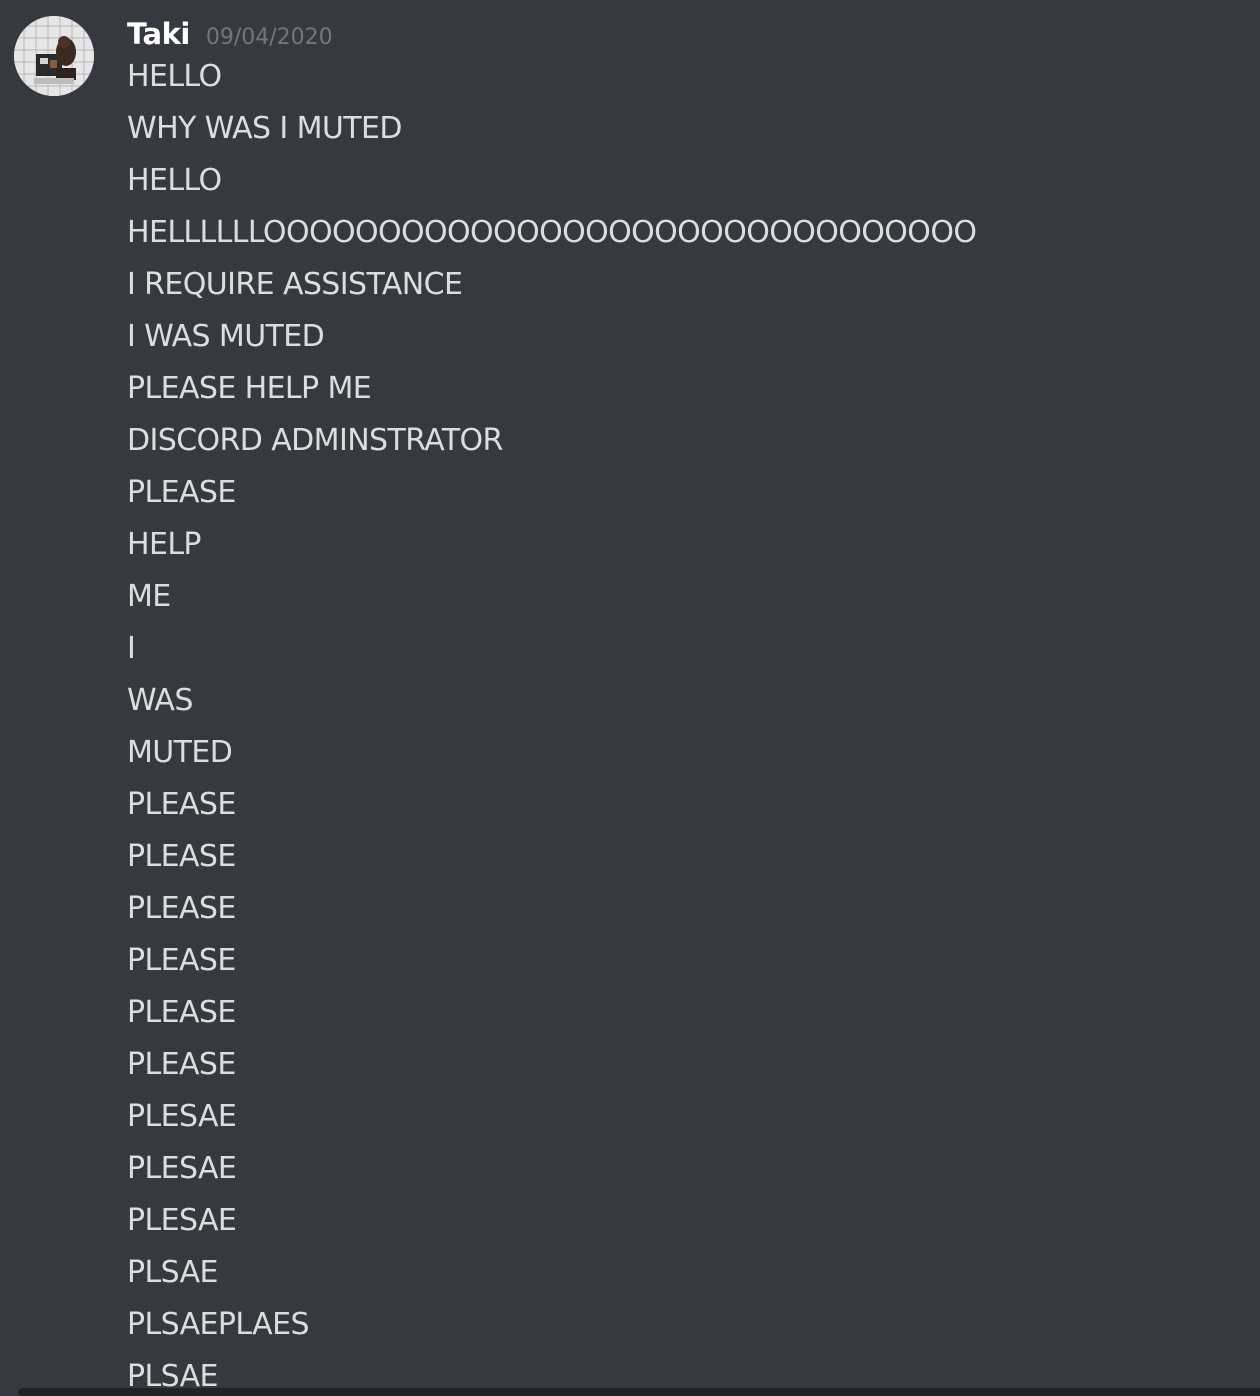 Image resolution: width=1260 pixels, height=1396 pixels. What do you see at coordinates (295, 284) in the screenshot?
I see `message-line: I REQUIRE ASSISTANCE` at bounding box center [295, 284].